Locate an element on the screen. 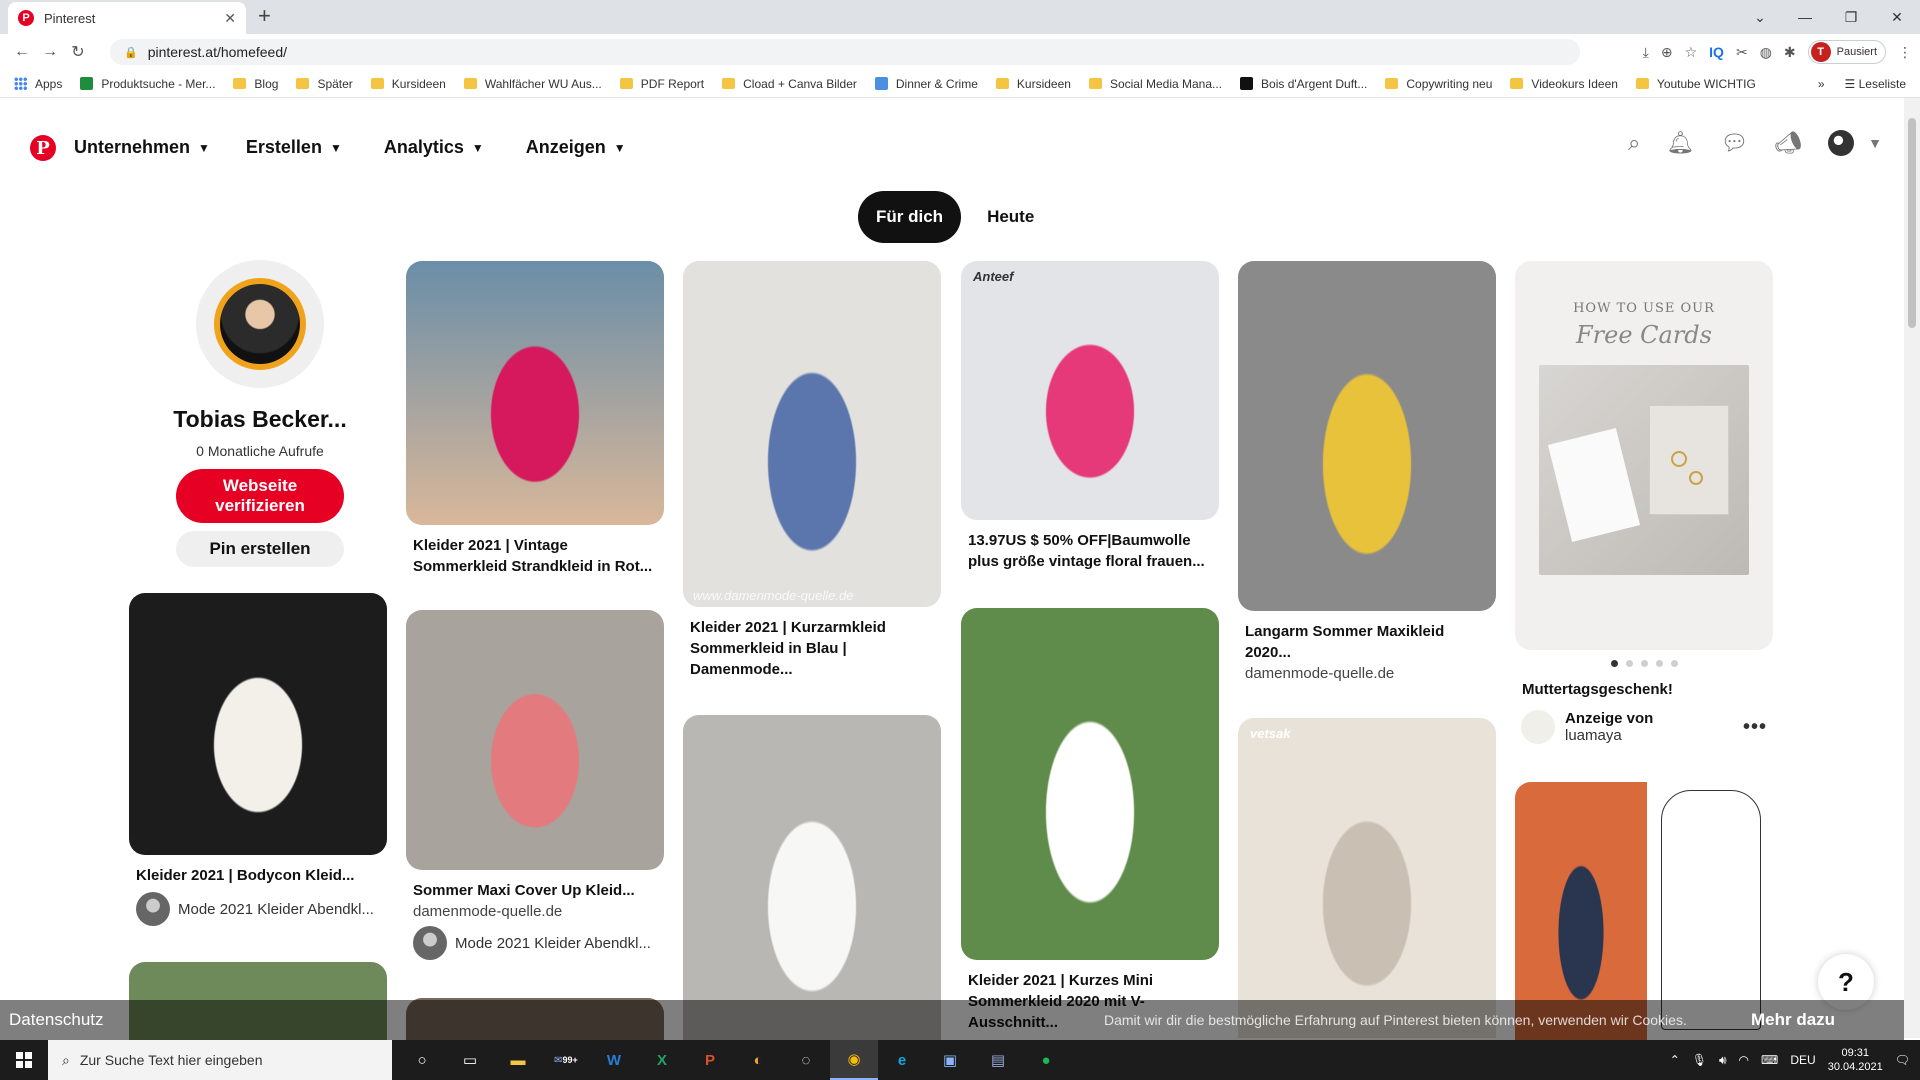 Image resolution: width=1920 pixels, height=1080 pixels. clock: 09:31 30.04.2021 is located at coordinates (1855, 1060).